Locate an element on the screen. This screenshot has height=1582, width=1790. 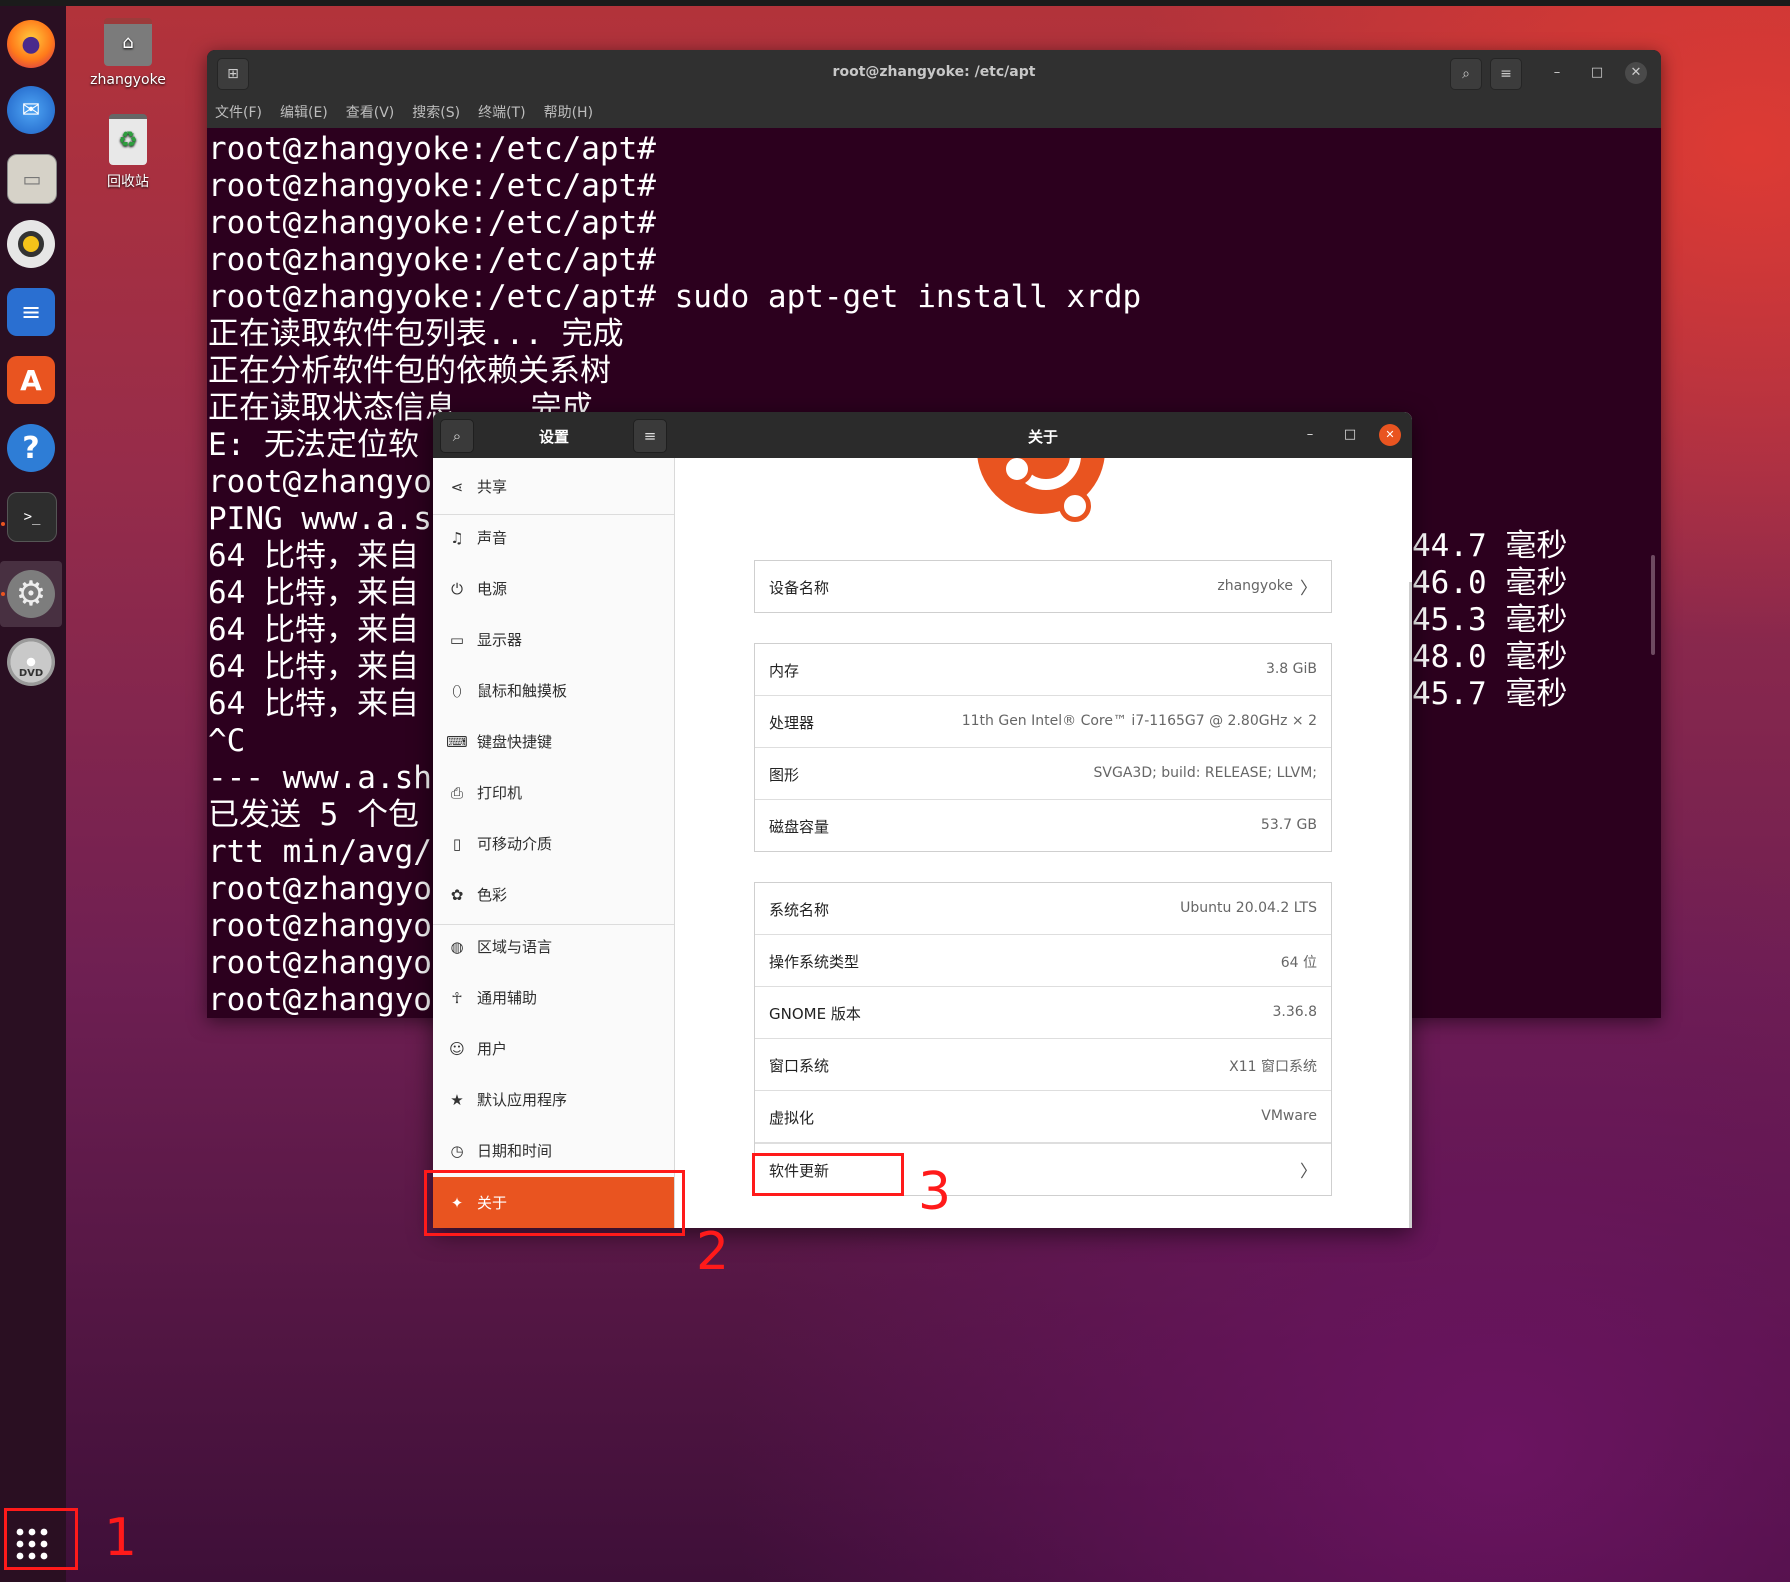
keyboard-icon: ⌨ is located at coordinates (457, 741).